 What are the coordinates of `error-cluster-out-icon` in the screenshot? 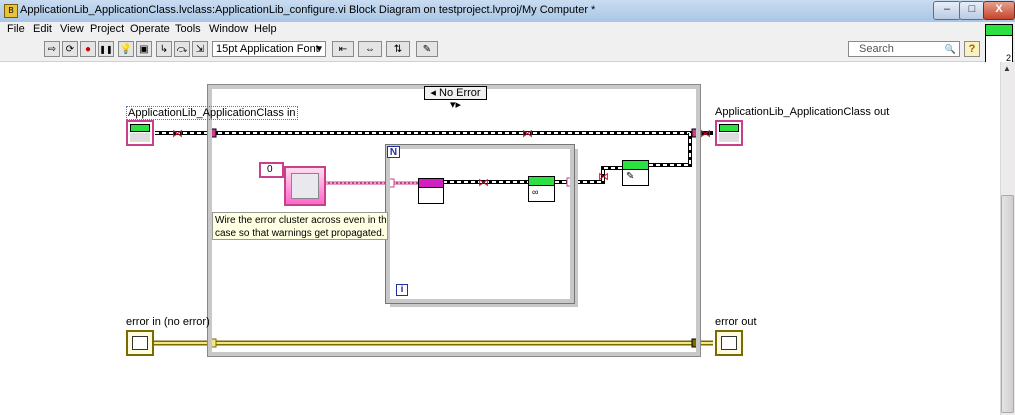 It's located at (729, 343).